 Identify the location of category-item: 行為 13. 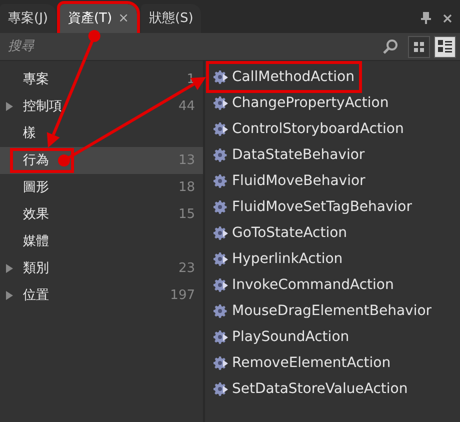
(101, 160).